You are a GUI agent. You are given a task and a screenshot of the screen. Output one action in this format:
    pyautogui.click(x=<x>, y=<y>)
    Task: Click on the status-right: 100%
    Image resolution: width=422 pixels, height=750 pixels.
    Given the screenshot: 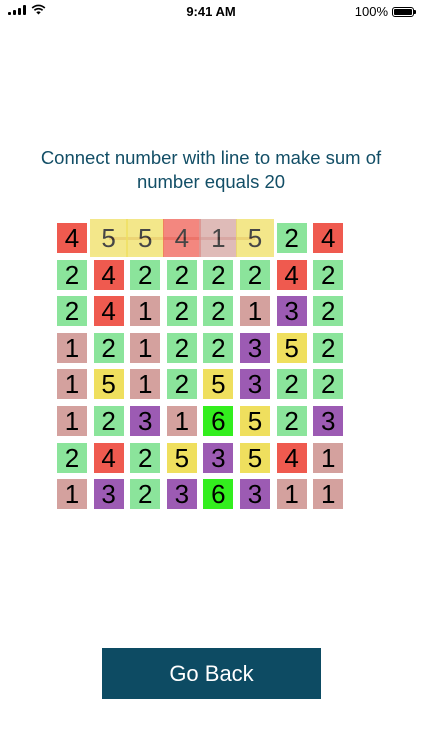 What is the action you would take?
    pyautogui.click(x=385, y=11)
    